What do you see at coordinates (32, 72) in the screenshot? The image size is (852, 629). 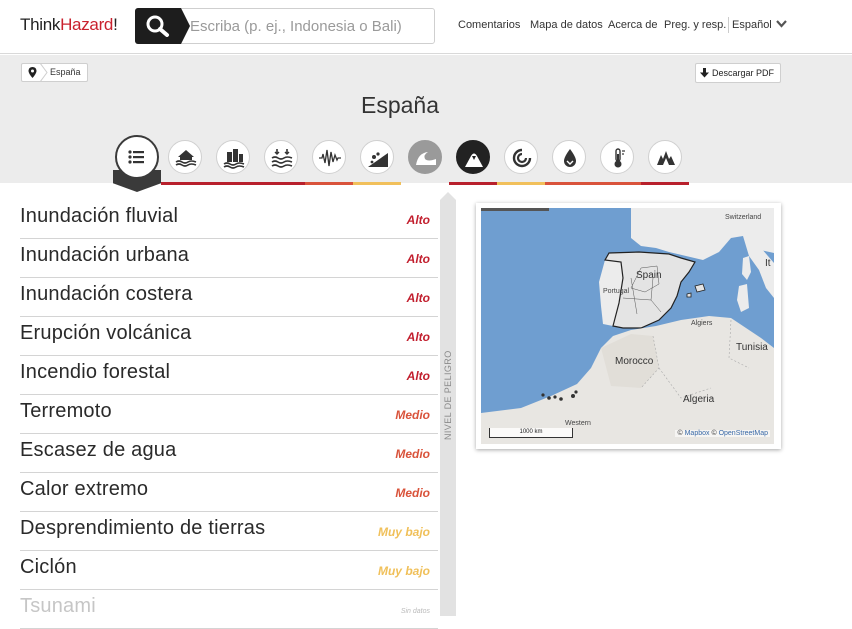 I see `location-pin-icon` at bounding box center [32, 72].